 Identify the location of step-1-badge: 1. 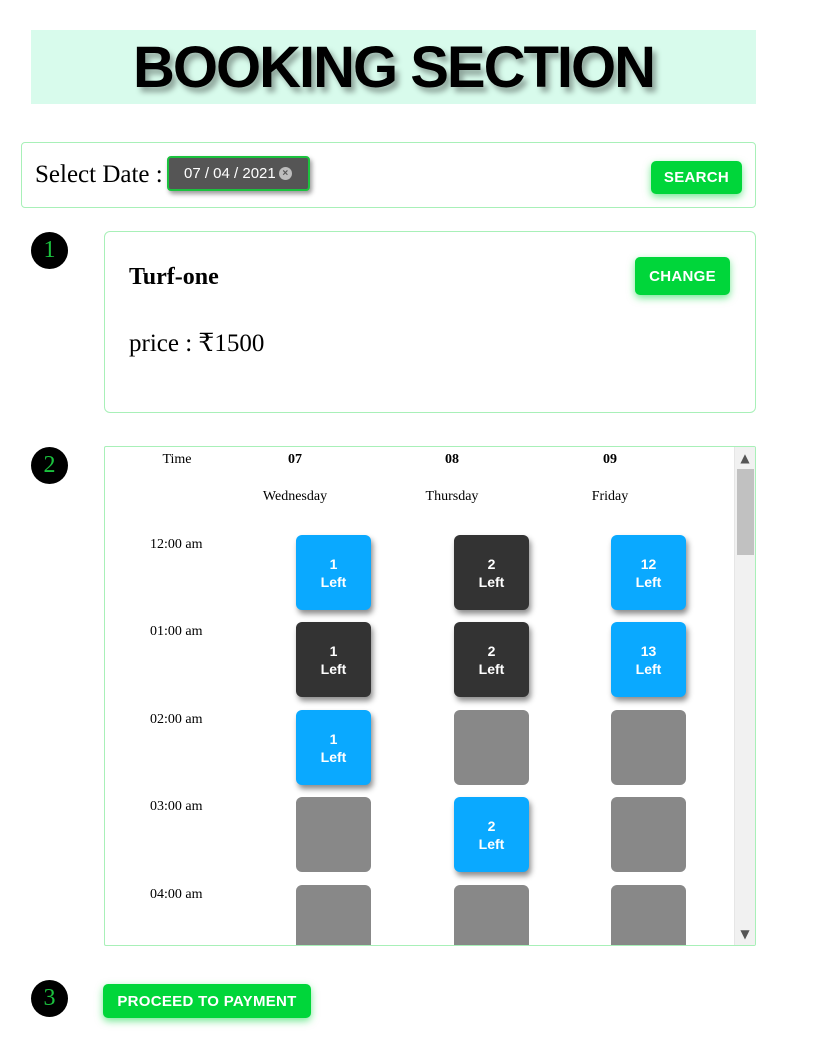
(49, 250).